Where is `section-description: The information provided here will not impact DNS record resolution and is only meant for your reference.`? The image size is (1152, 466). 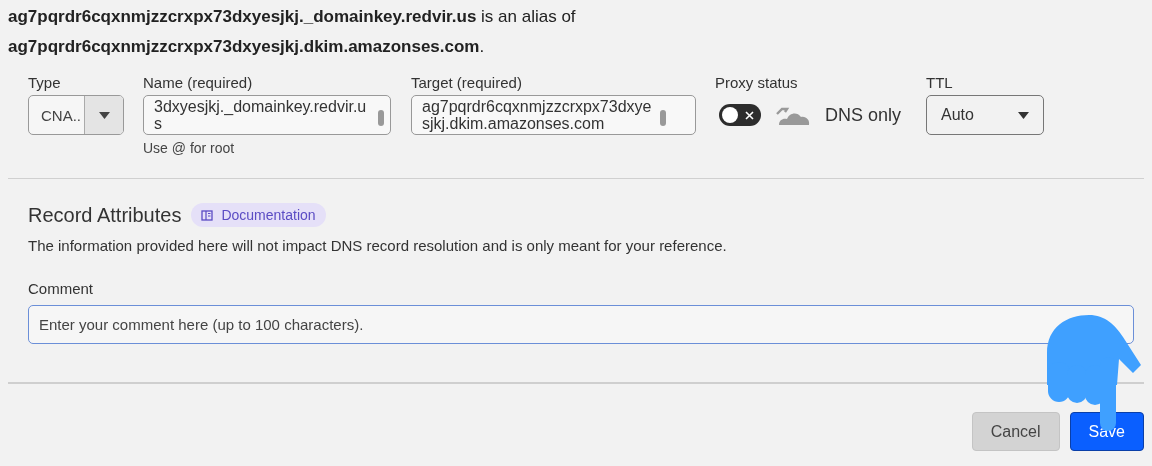
section-description: The information provided here will not impact DNS record resolution and is only meant for your reference. is located at coordinates (378, 245).